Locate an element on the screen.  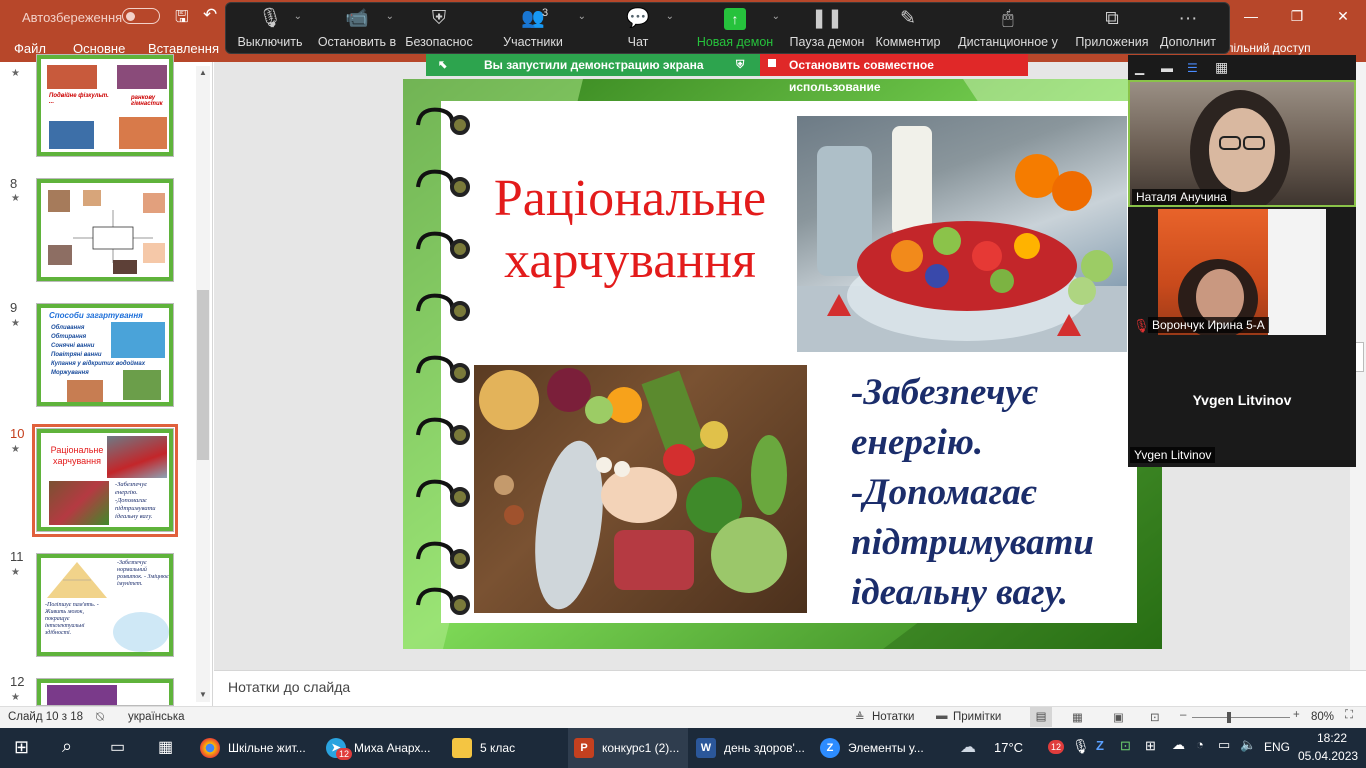
annotate-button: ✎ Комментир is located at coordinates (908, 28).